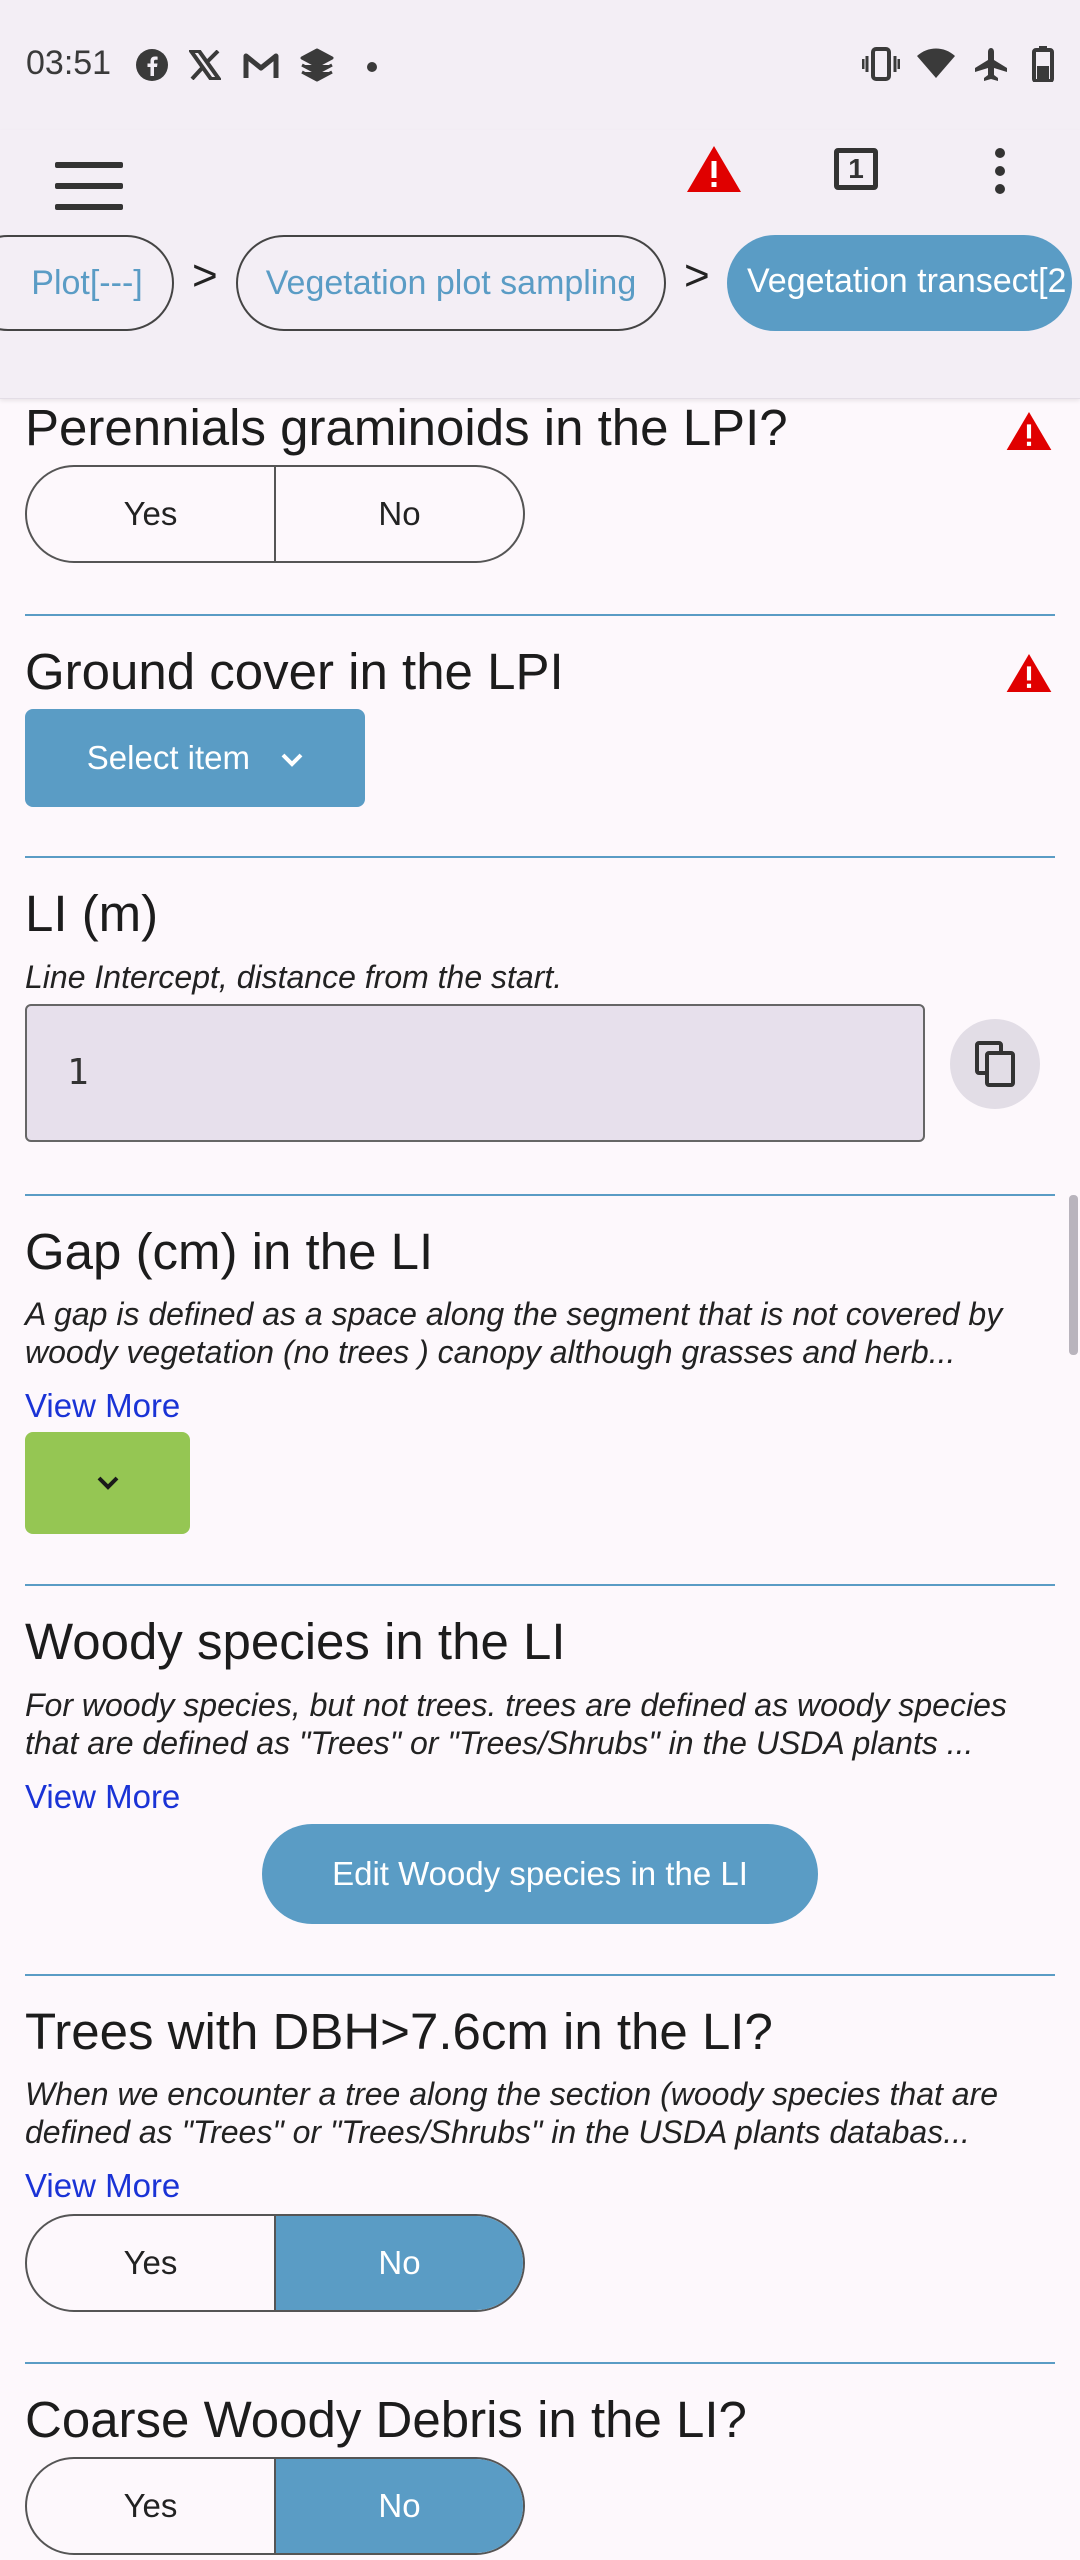  I want to click on trees-yes-no-toggle: Yes No, so click(275, 2263).